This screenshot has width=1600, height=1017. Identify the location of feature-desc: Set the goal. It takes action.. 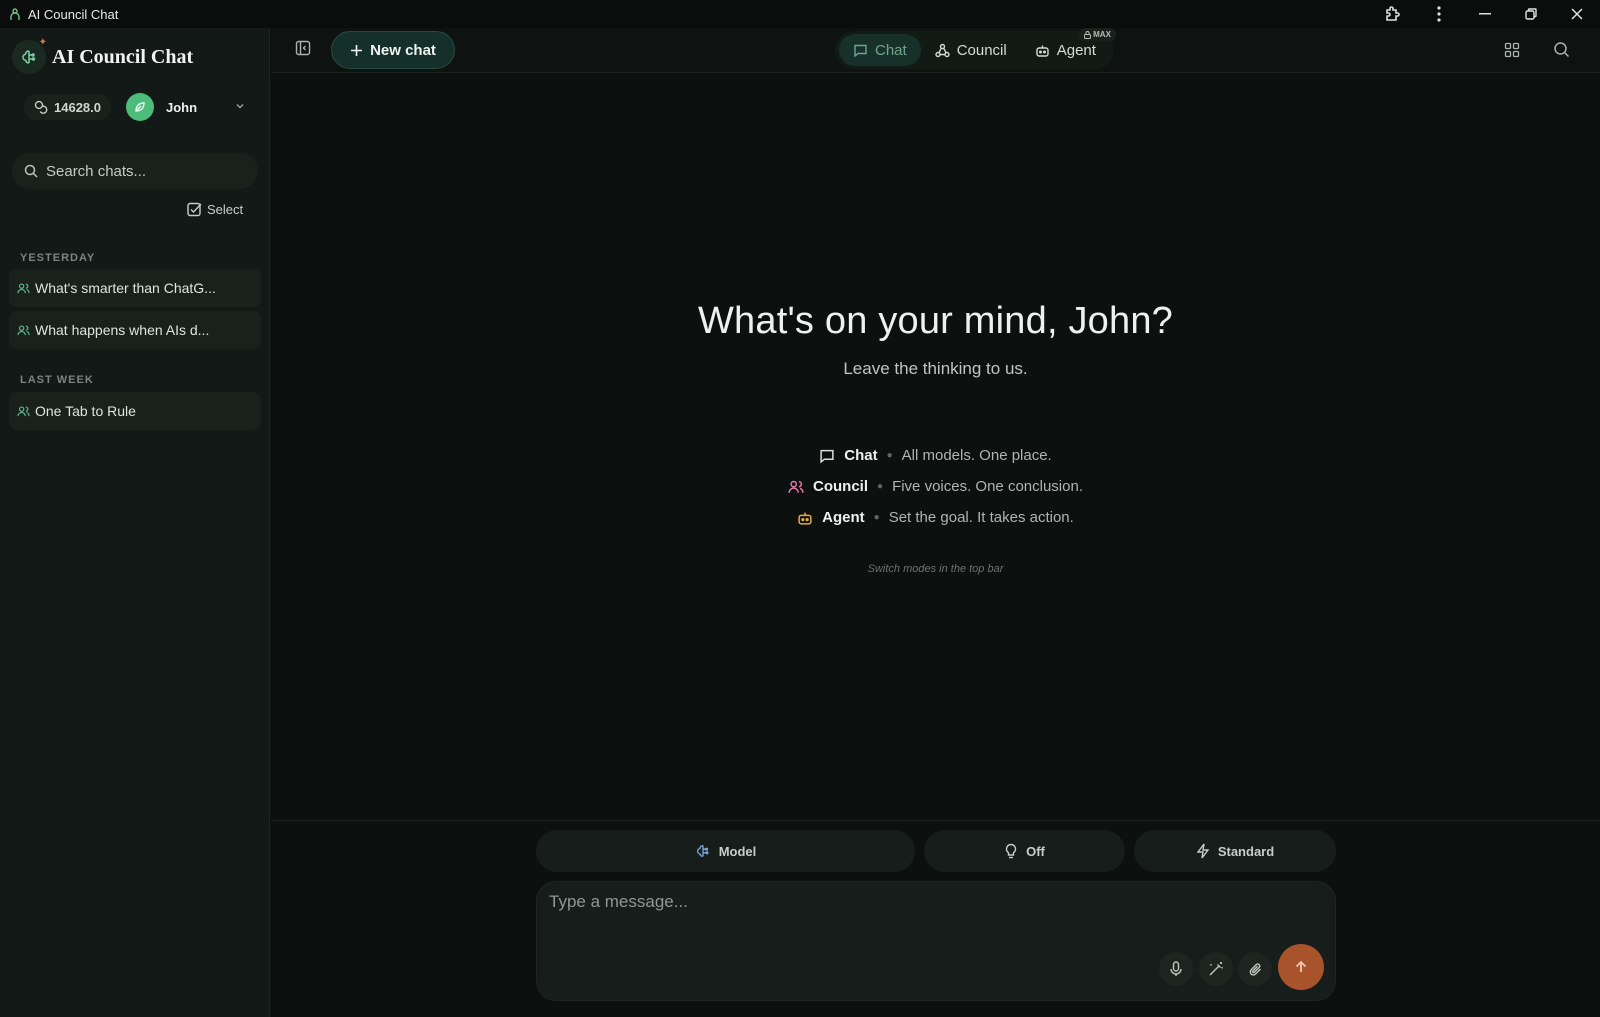
(981, 517).